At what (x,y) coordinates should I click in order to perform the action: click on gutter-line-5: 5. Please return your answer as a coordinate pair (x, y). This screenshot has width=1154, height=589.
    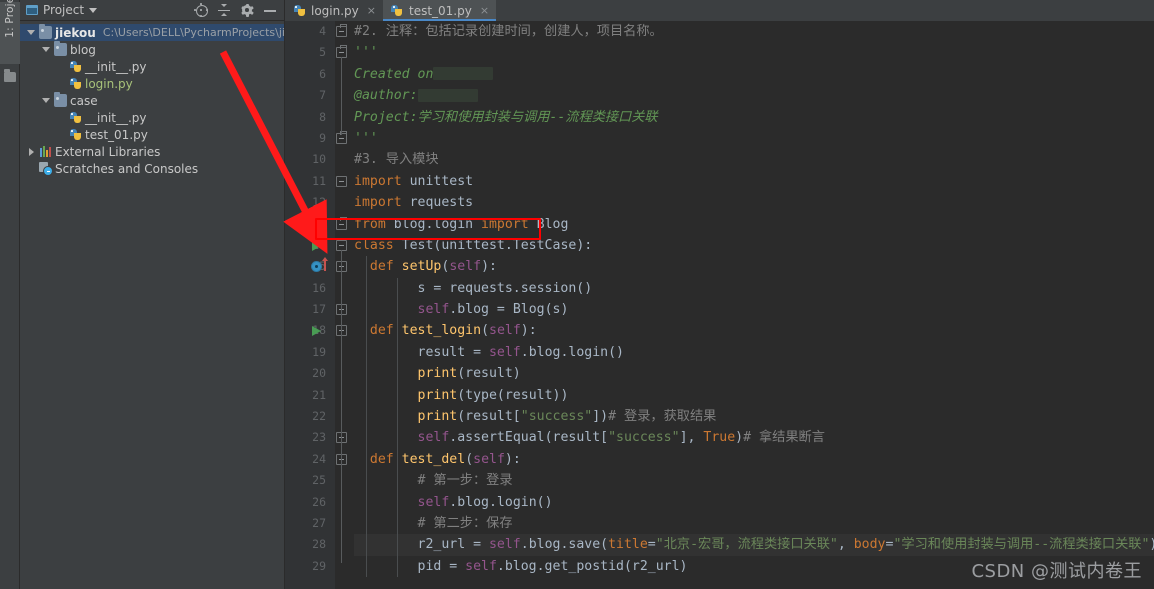
    Looking at the image, I should click on (310, 52).